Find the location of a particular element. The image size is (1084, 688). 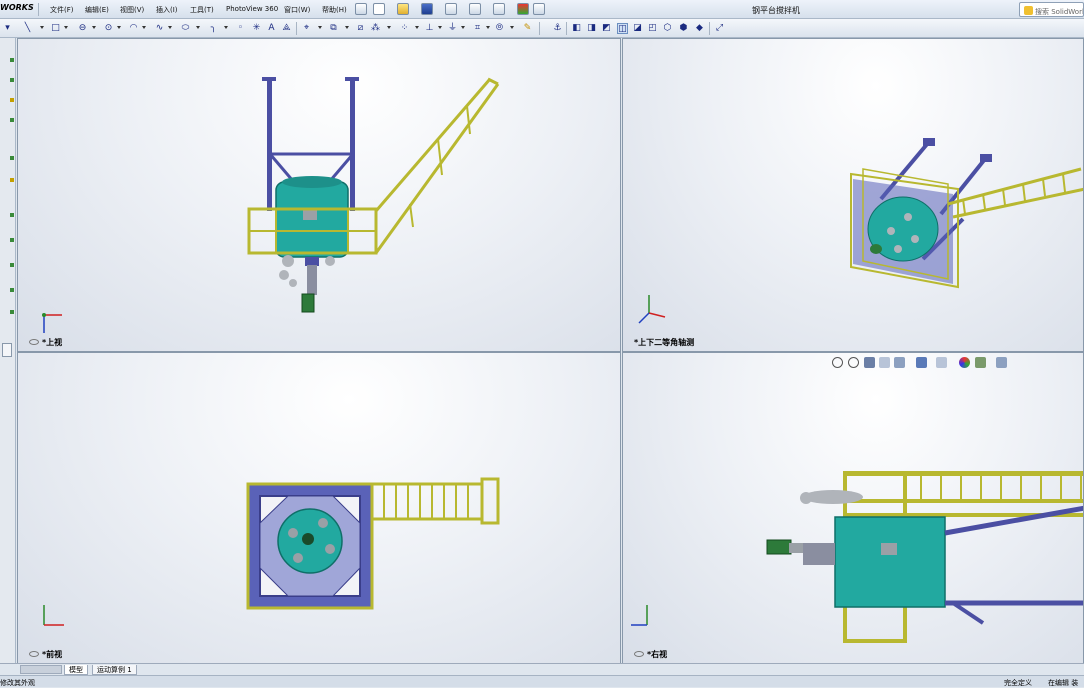

view-left-icon: ◩ is located at coordinates (606, 28).